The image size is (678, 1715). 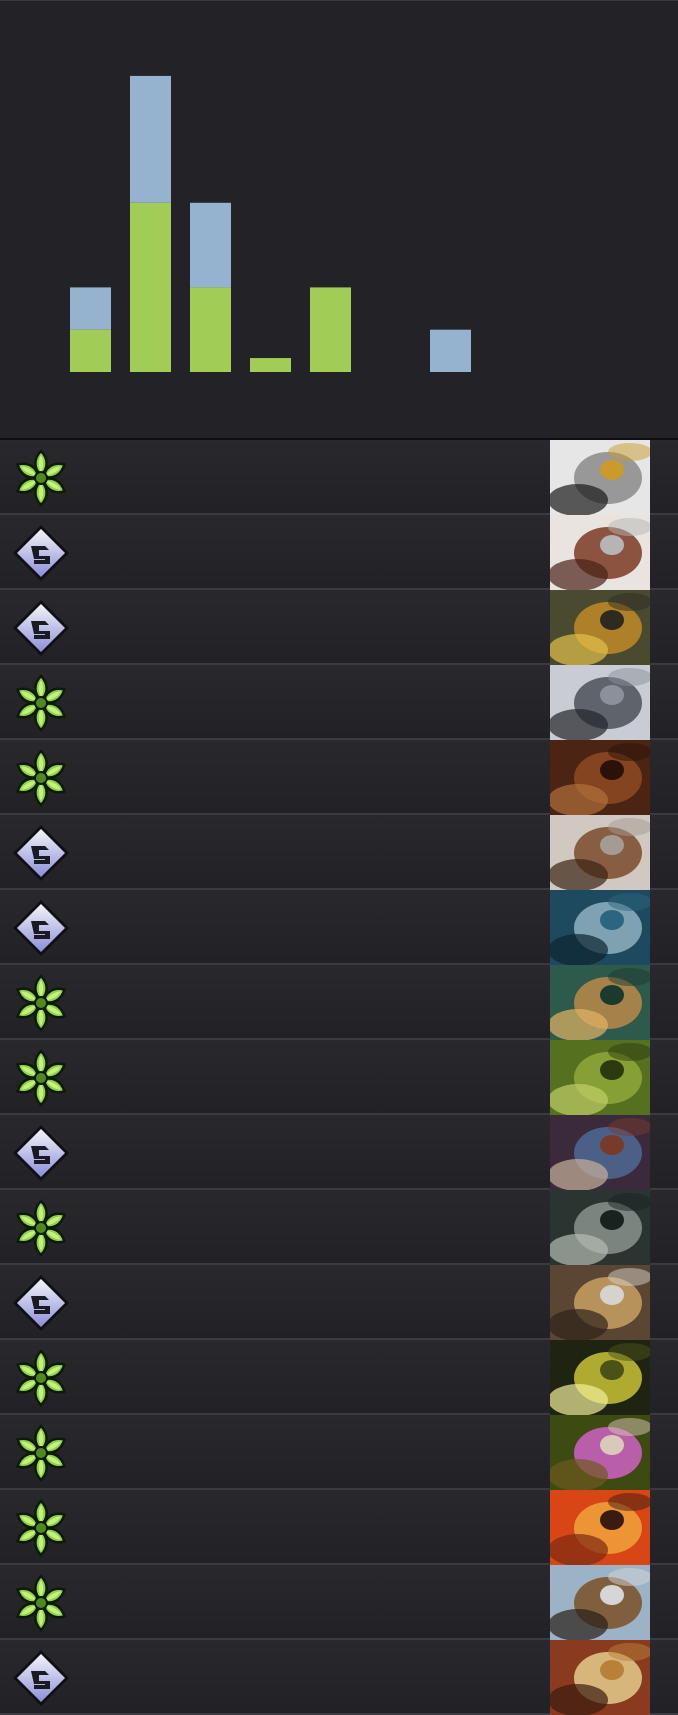 What do you see at coordinates (600, 1077) in the screenshot?
I see `card-art-forest-creature` at bounding box center [600, 1077].